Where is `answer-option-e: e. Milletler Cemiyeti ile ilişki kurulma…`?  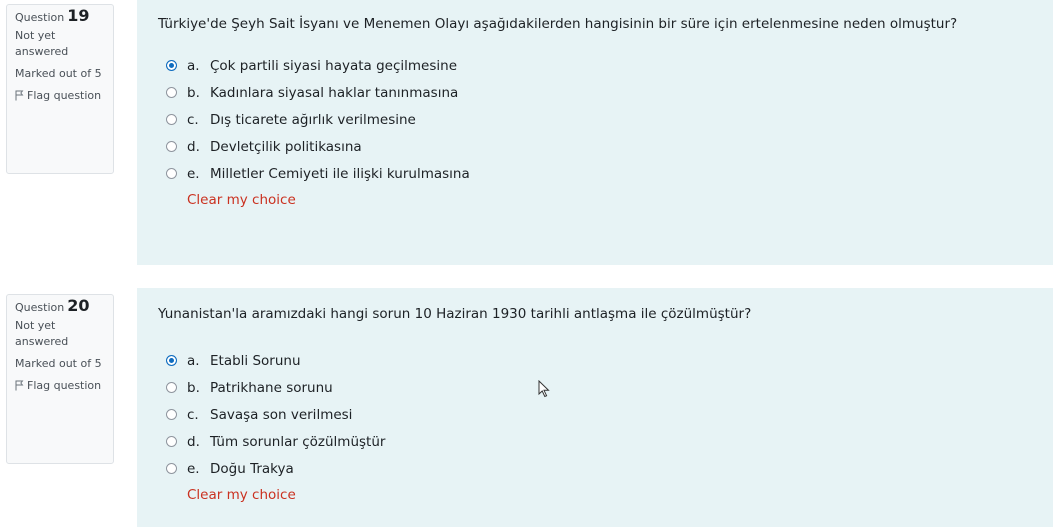
answer-option-e: e. Milletler Cemiyeti ile ilişki kurulma… is located at coordinates (599, 173).